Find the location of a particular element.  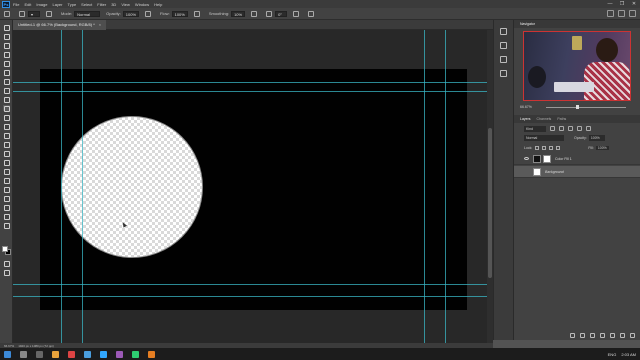

search-icon is located at coordinates (610, 13).